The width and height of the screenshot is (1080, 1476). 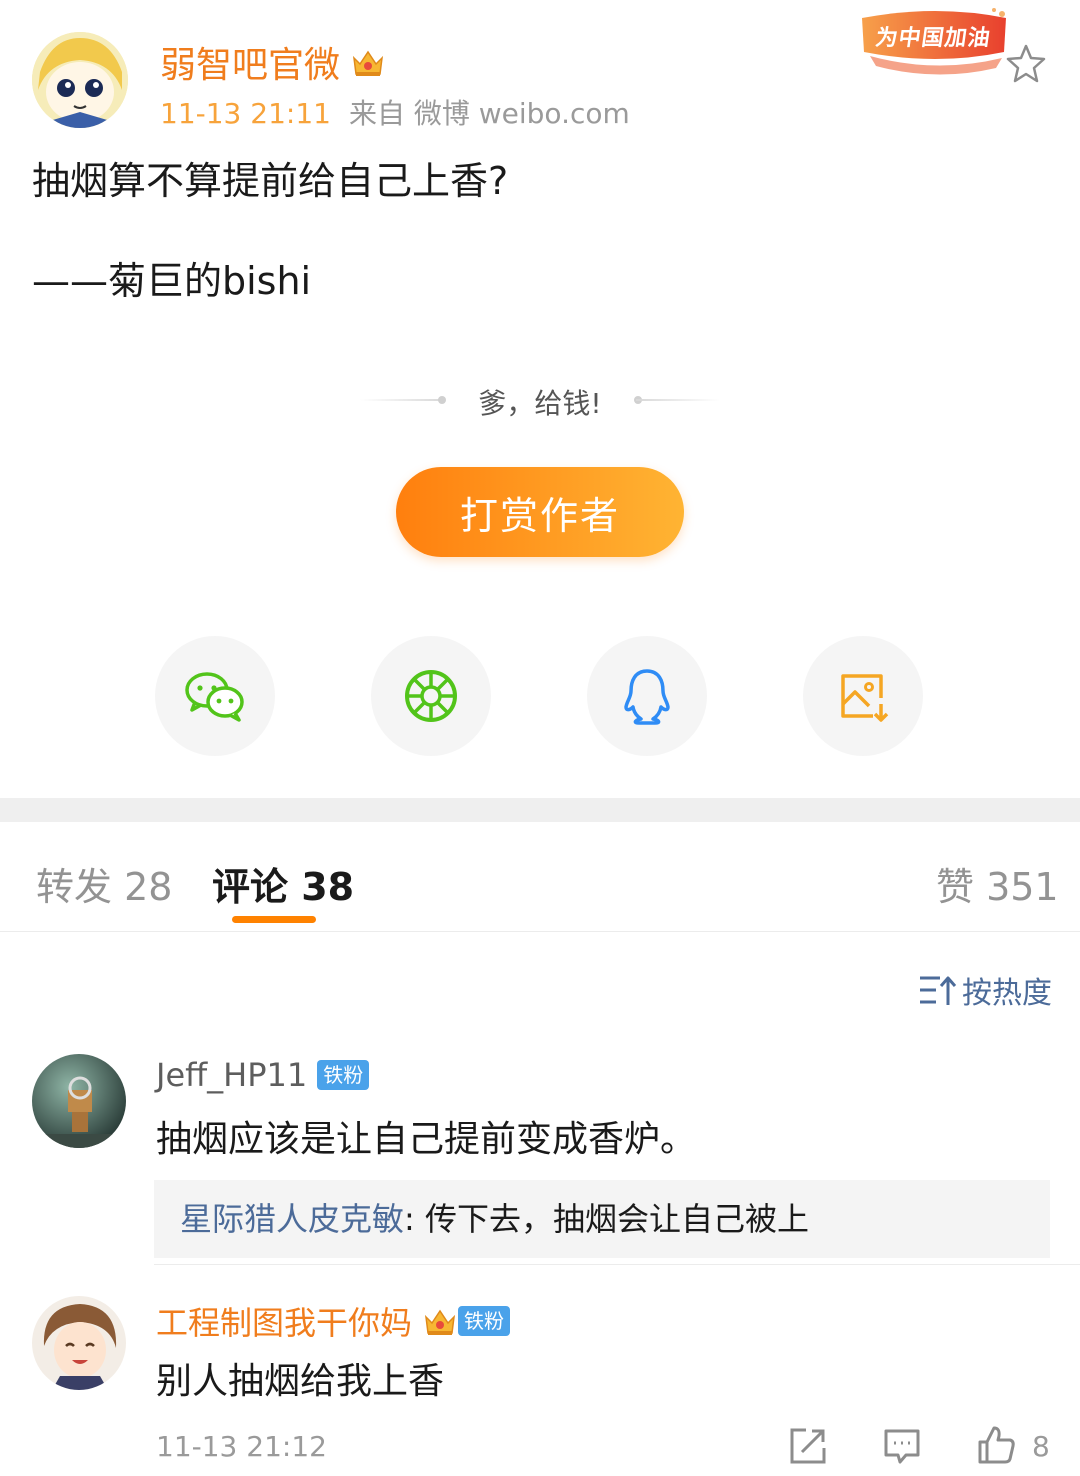 I want to click on commenter-name: Jeff_HP11 铁粉, so click(x=263, y=1075).